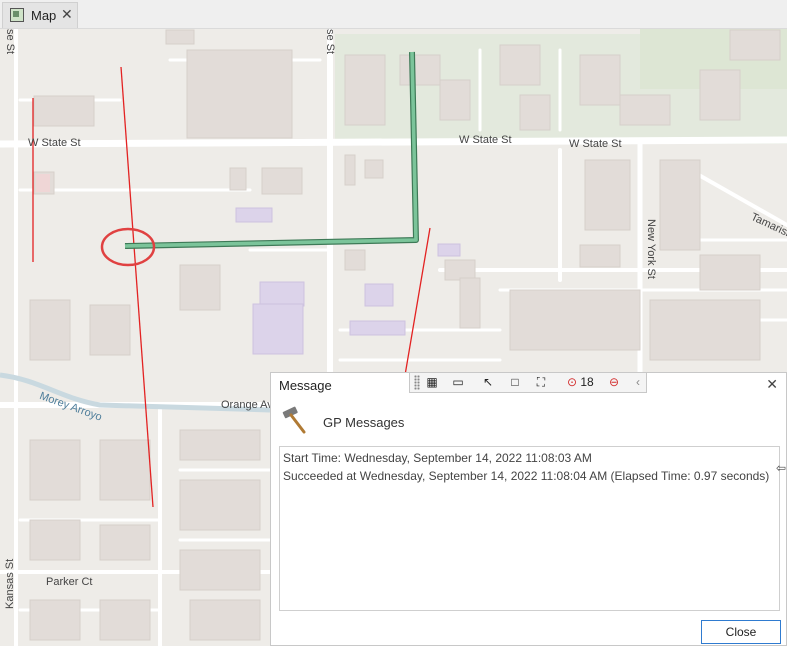  I want to click on attribute-table-icon: ▦, so click(432, 382).